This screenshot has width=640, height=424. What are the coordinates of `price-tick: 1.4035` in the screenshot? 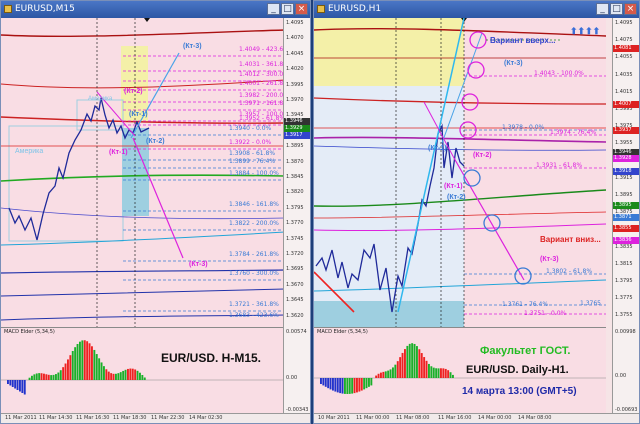 It's located at (624, 74).